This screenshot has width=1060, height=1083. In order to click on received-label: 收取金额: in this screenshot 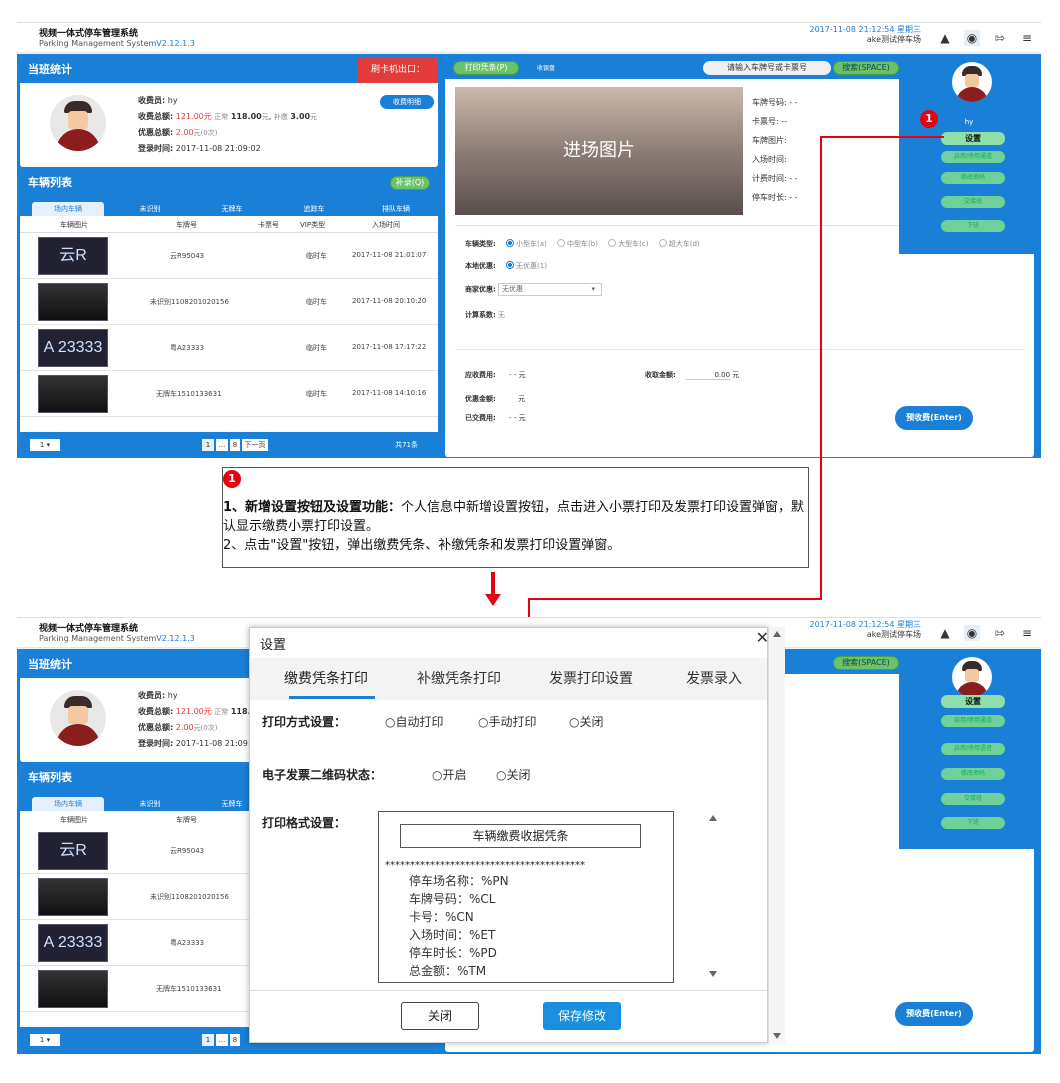, I will do `click(660, 375)`.